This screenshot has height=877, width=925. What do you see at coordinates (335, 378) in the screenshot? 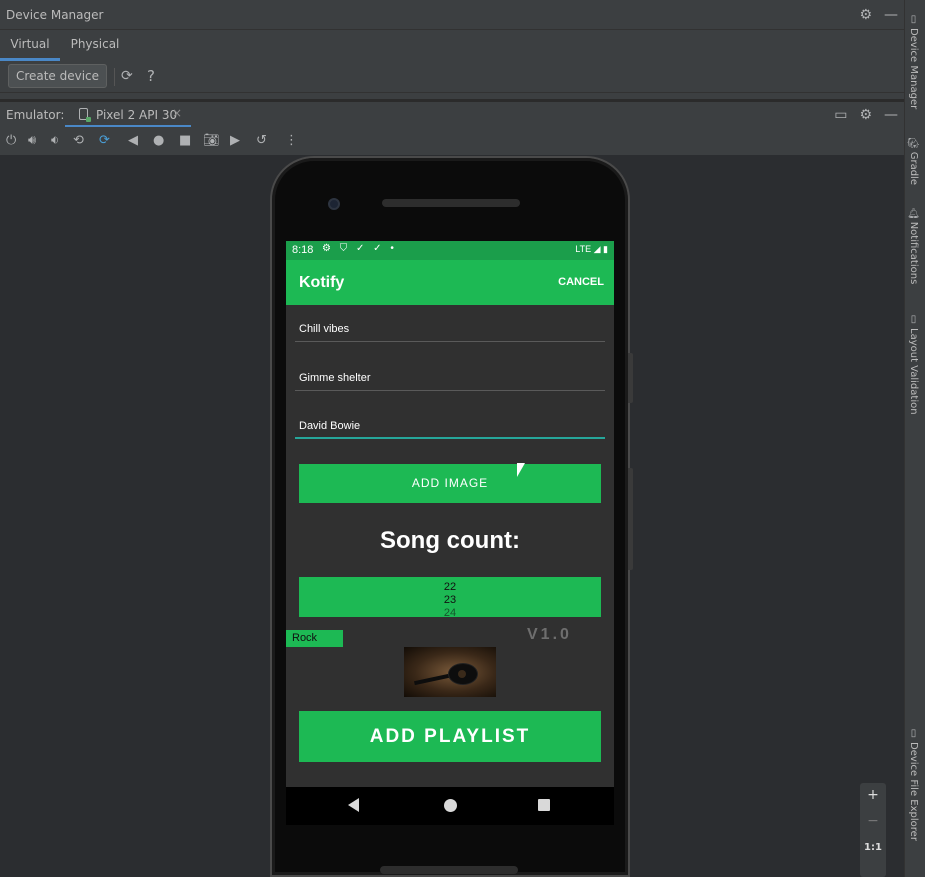
I see `song-title-value: Gimme shelter` at bounding box center [335, 378].